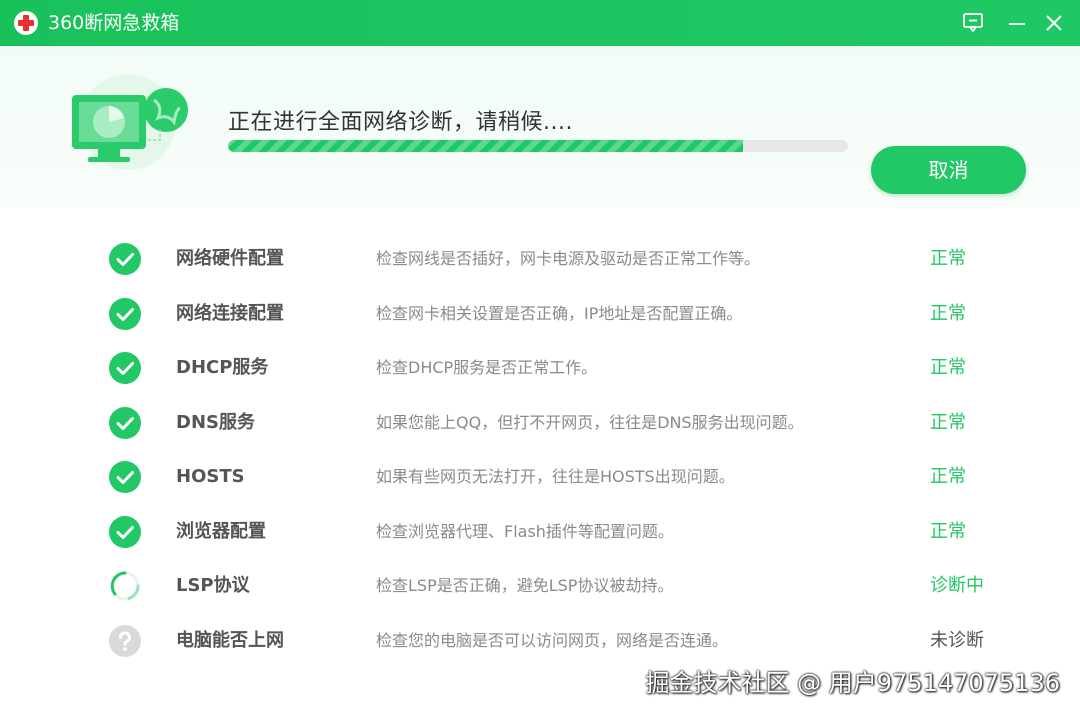  What do you see at coordinates (26, 23) in the screenshot?
I see `app-logo-icon` at bounding box center [26, 23].